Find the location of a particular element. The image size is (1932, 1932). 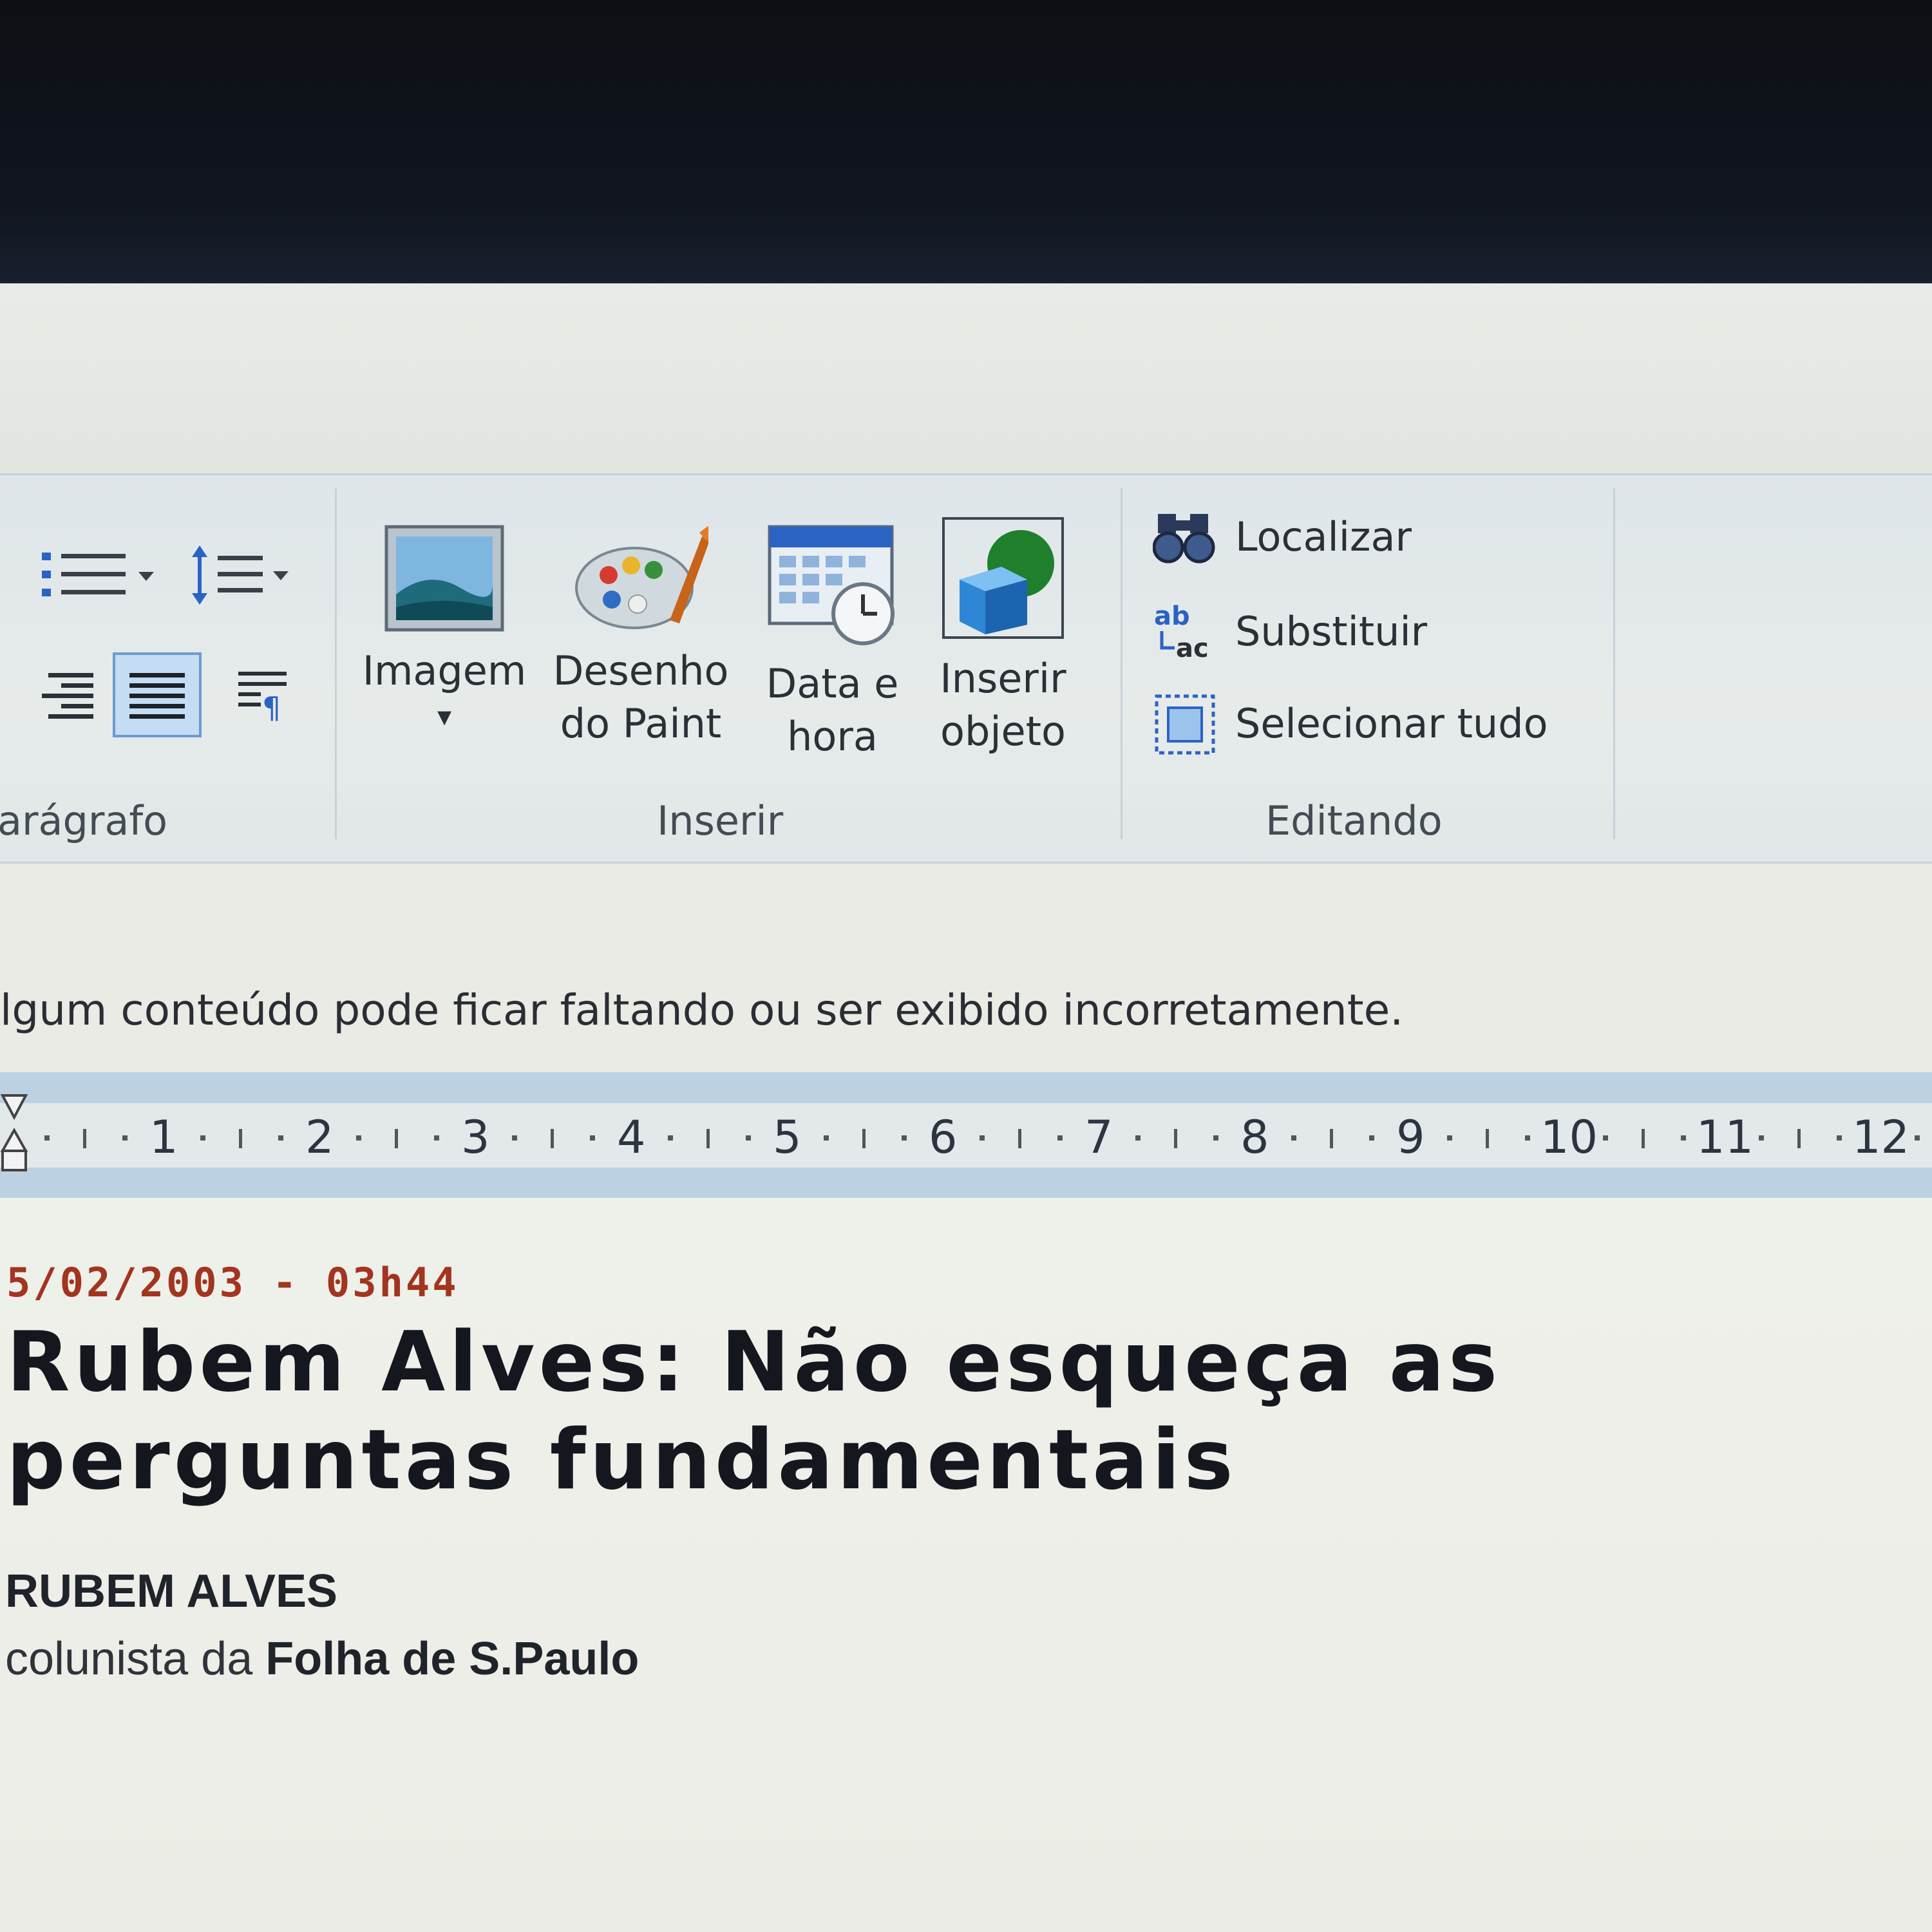

paragraph-icon: ¶ is located at coordinates (262, 698).